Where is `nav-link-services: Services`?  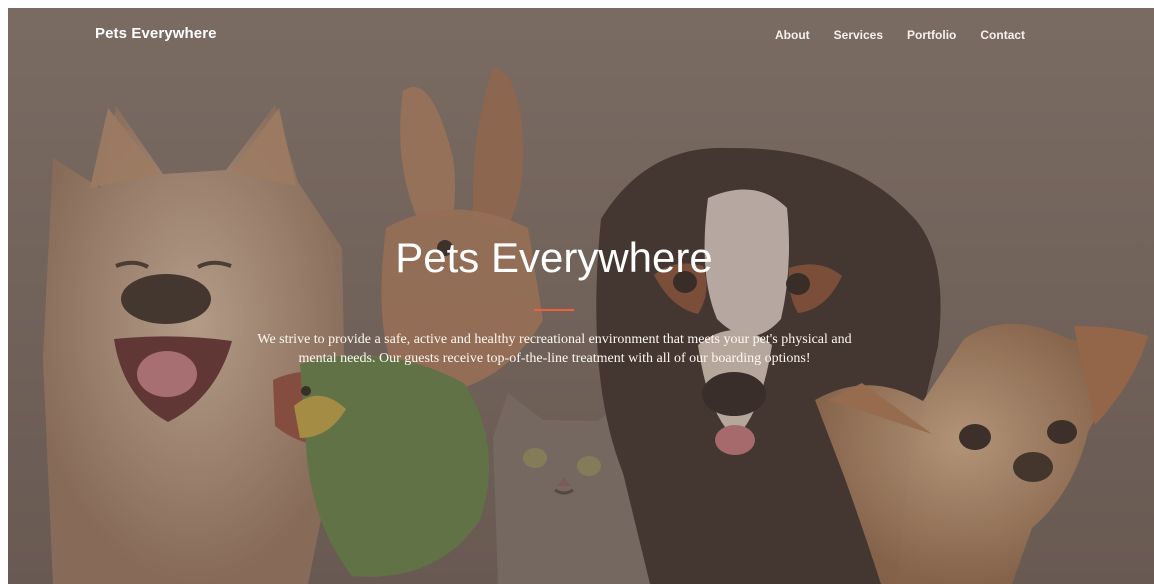
nav-link-services: Services is located at coordinates (858, 35).